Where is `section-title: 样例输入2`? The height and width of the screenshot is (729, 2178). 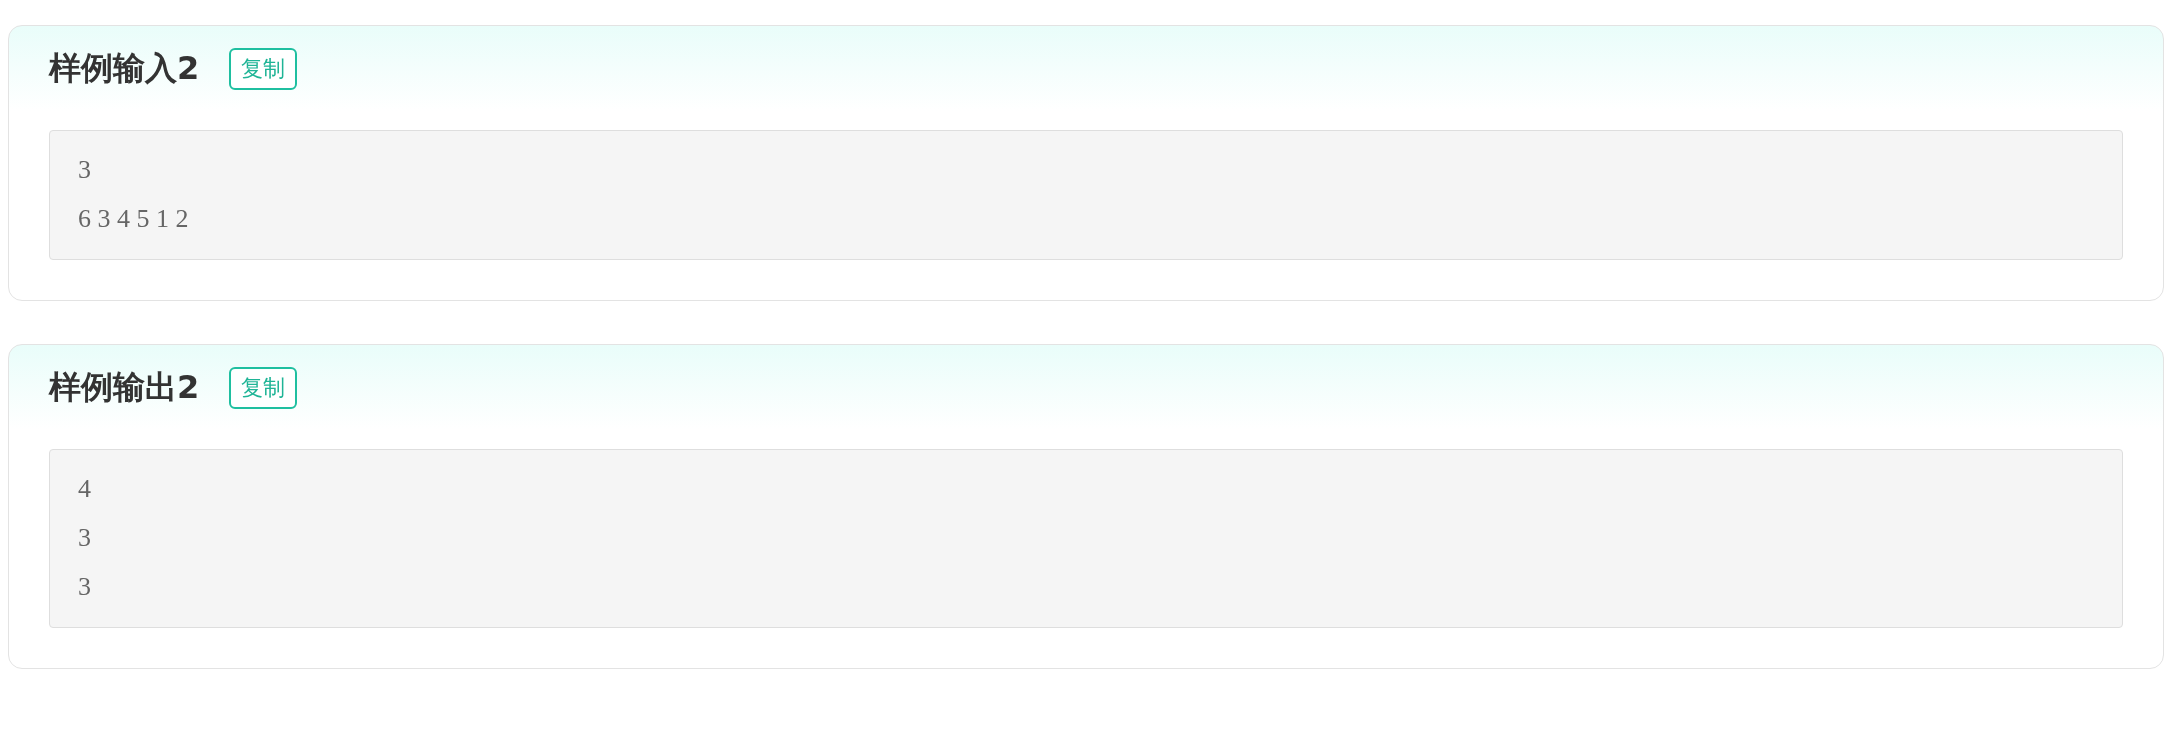
section-title: 样例输入2 is located at coordinates (124, 68).